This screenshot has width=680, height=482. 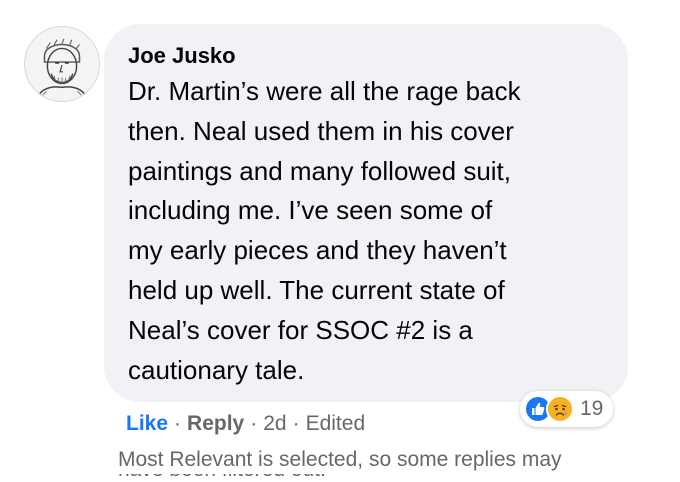 I want to click on comment-body-line: paintings and many followed suit,, so click(x=320, y=170).